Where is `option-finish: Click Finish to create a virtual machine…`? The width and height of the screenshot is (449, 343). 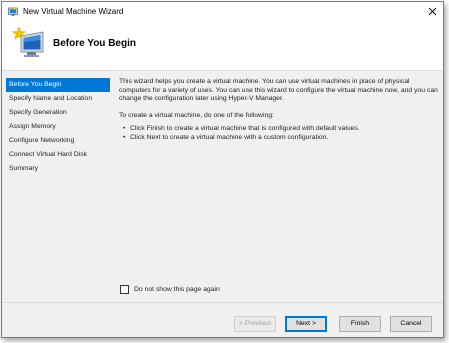 option-finish: Click Finish to create a virtual machine… is located at coordinates (281, 129).